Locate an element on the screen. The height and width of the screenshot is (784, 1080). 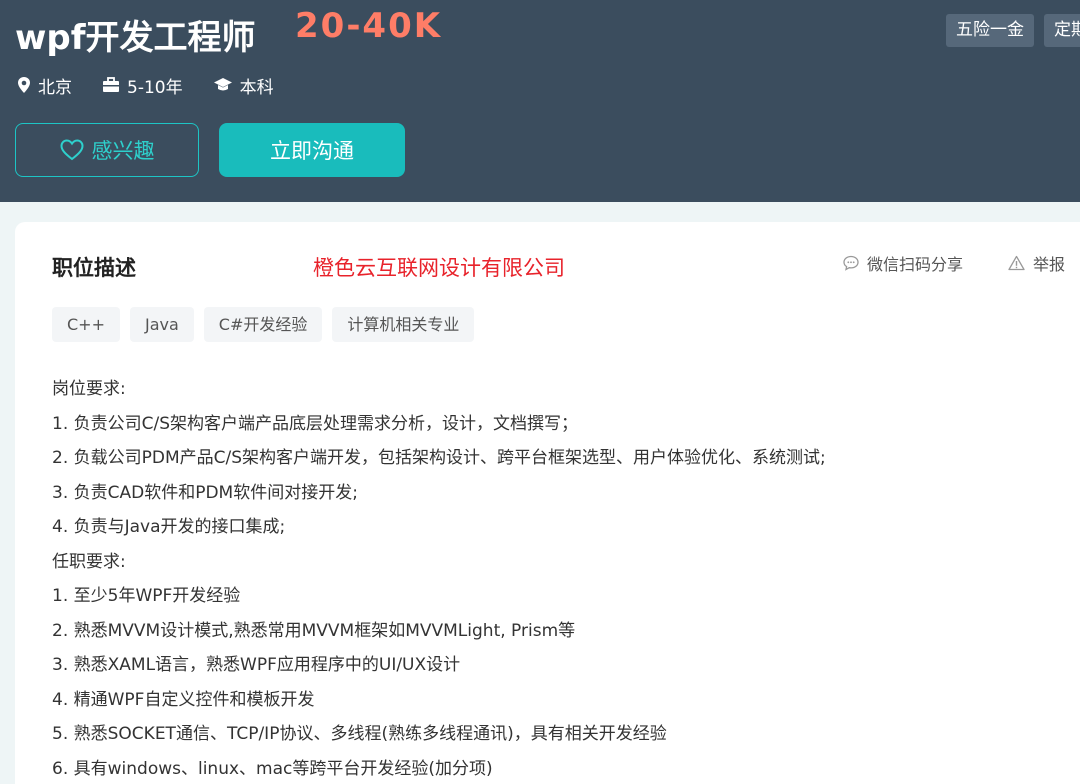
report-link: 举报 is located at coordinates (1036, 263).